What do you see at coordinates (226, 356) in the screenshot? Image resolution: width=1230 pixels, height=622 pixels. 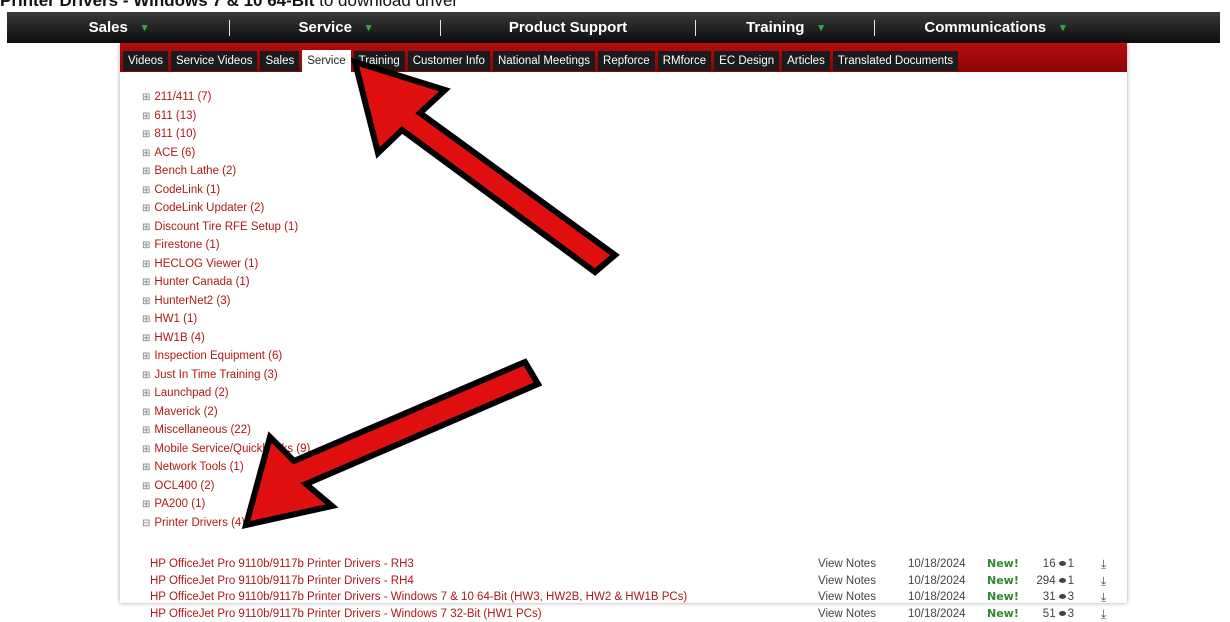 I see `tree-item: ⊞Inspection Equipment (6)` at bounding box center [226, 356].